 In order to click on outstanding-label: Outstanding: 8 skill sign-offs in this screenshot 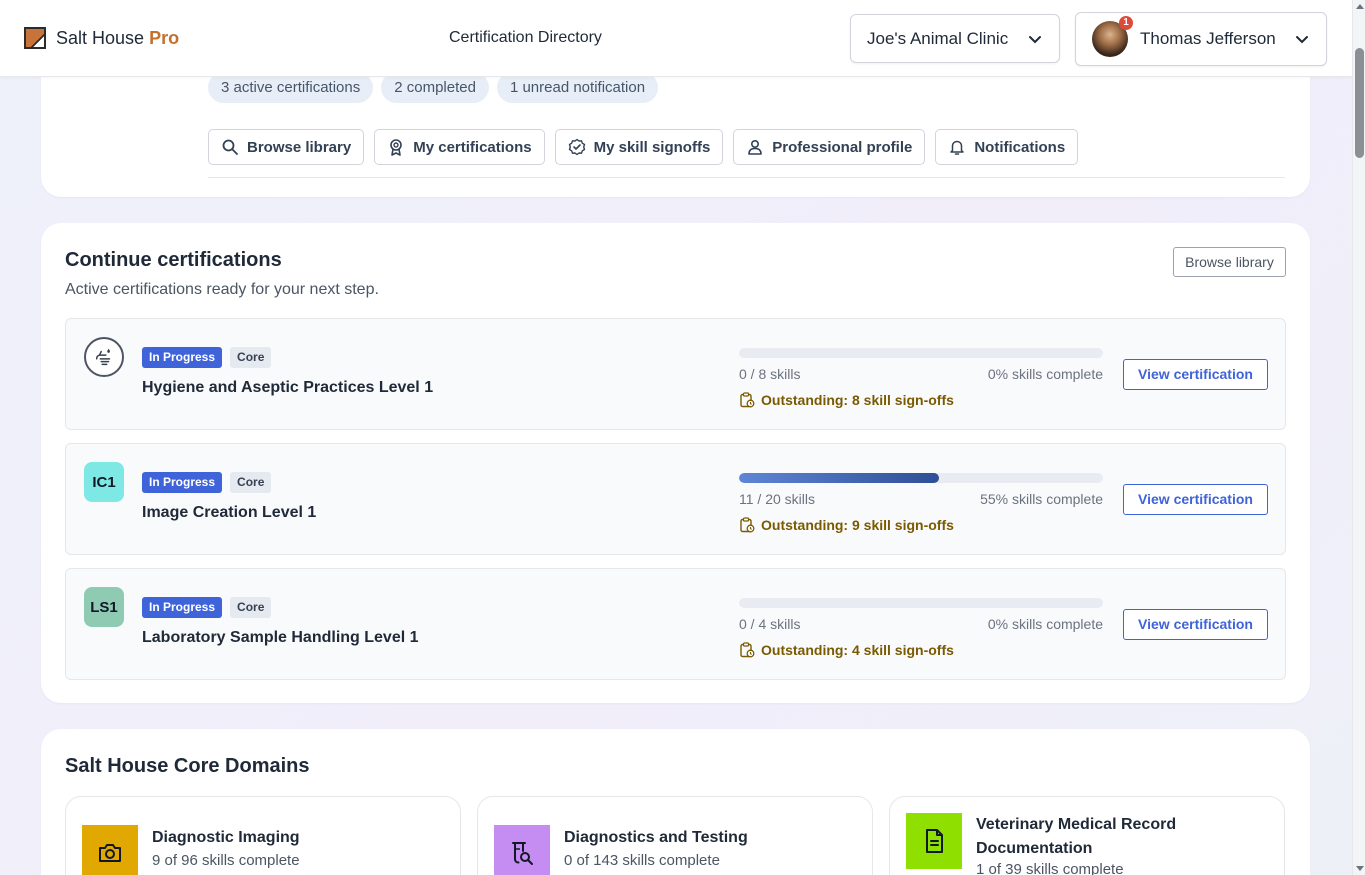, I will do `click(857, 400)`.